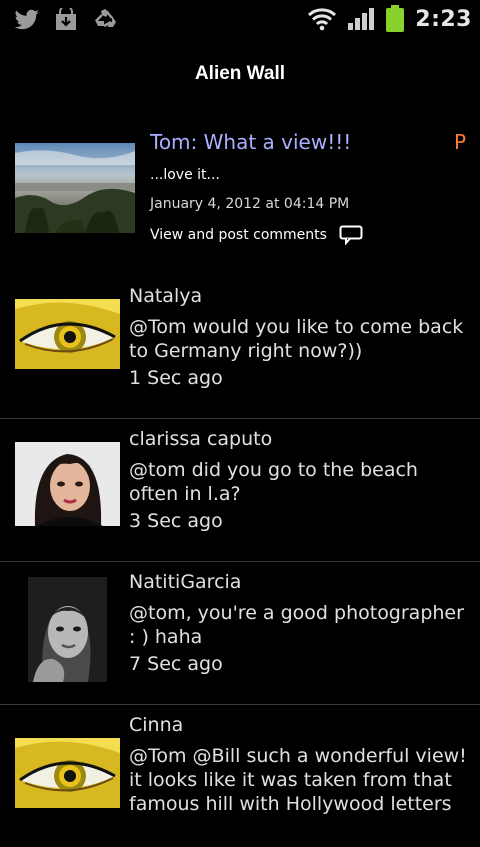  I want to click on post-title: Tom: What a view!!!, so click(250, 142).